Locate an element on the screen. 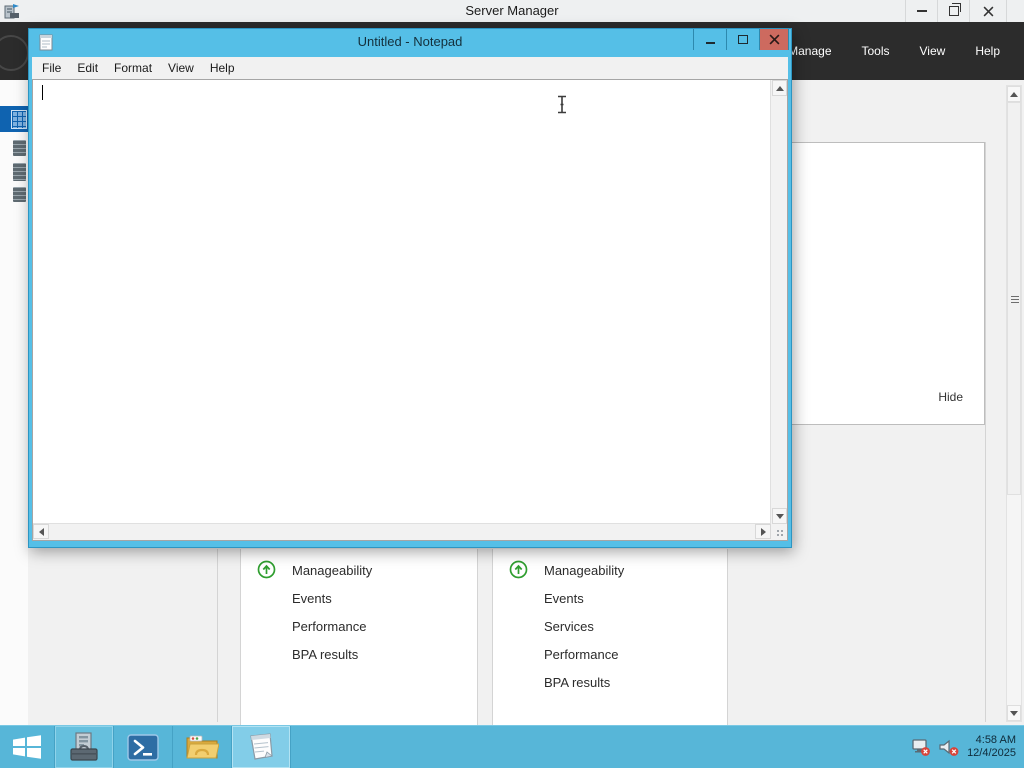  sm-menu-help: Help is located at coordinates (987, 51).